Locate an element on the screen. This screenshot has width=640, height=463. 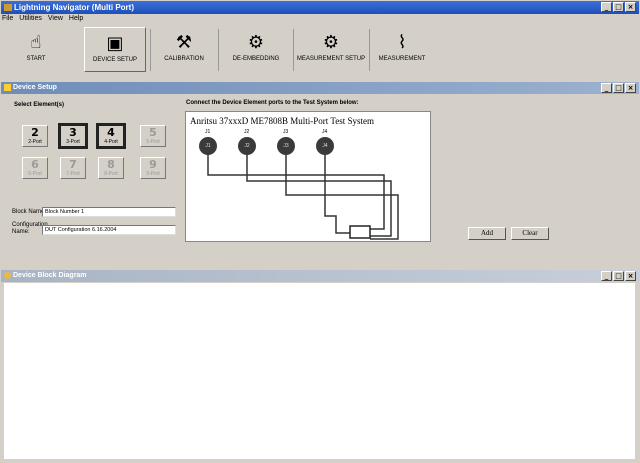
configuration-name-field: DUT Configuration 6.16.2004 is located at coordinates (109, 230).